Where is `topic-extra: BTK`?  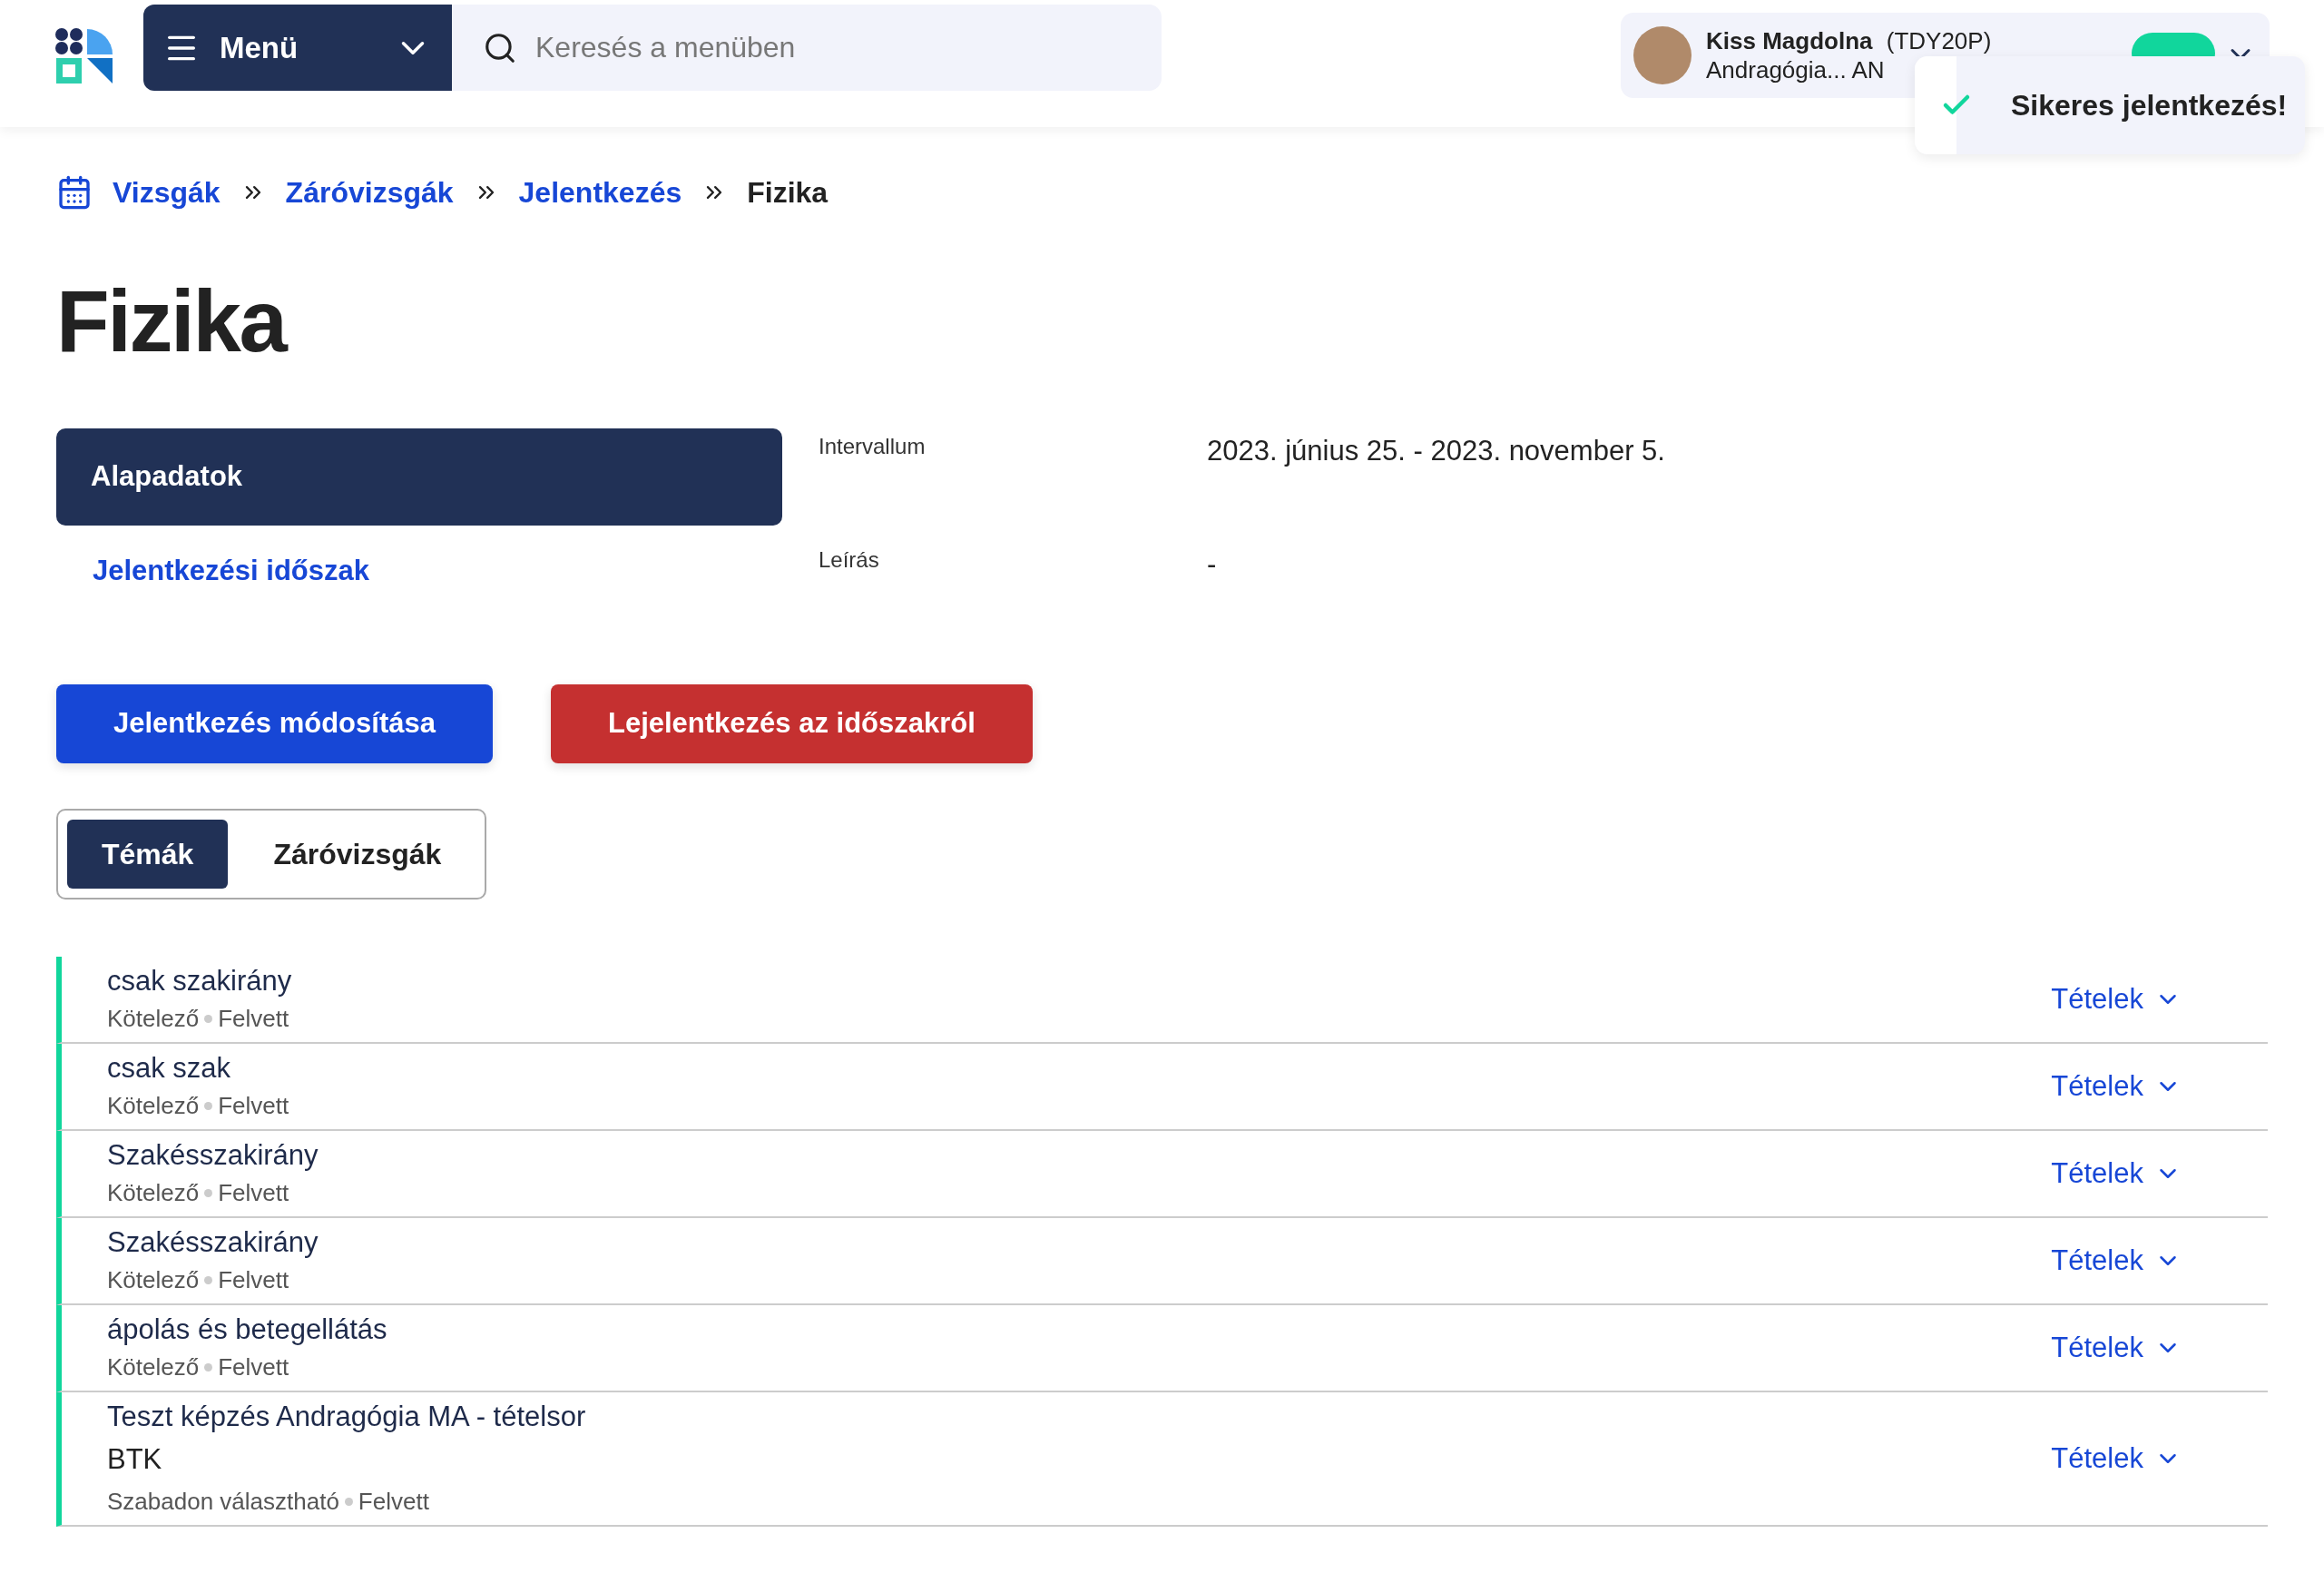
topic-extra: BTK is located at coordinates (135, 1459).